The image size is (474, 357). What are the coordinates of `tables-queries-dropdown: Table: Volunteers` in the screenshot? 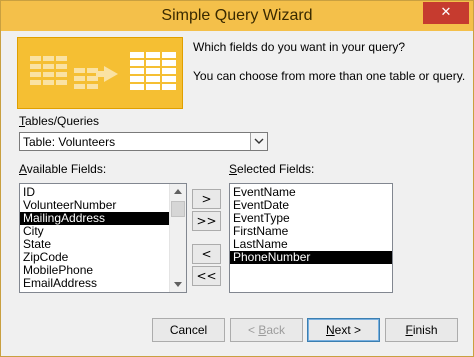 It's located at (143, 141).